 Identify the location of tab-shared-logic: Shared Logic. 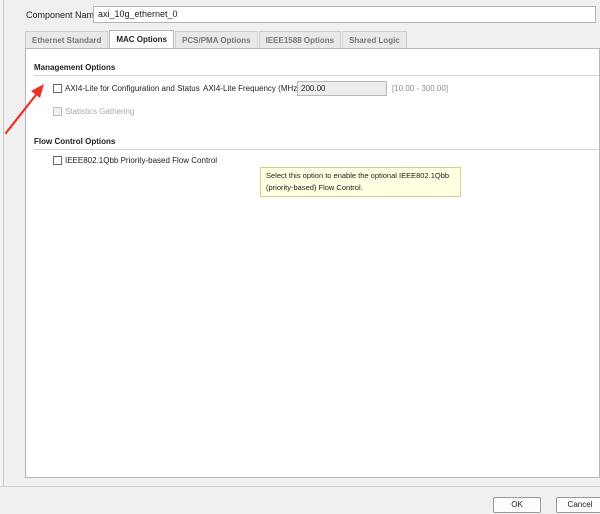
(374, 39).